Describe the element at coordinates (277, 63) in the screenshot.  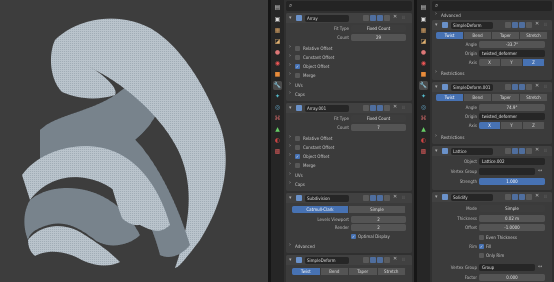
I see `world-tab-icon: ◉` at that location.